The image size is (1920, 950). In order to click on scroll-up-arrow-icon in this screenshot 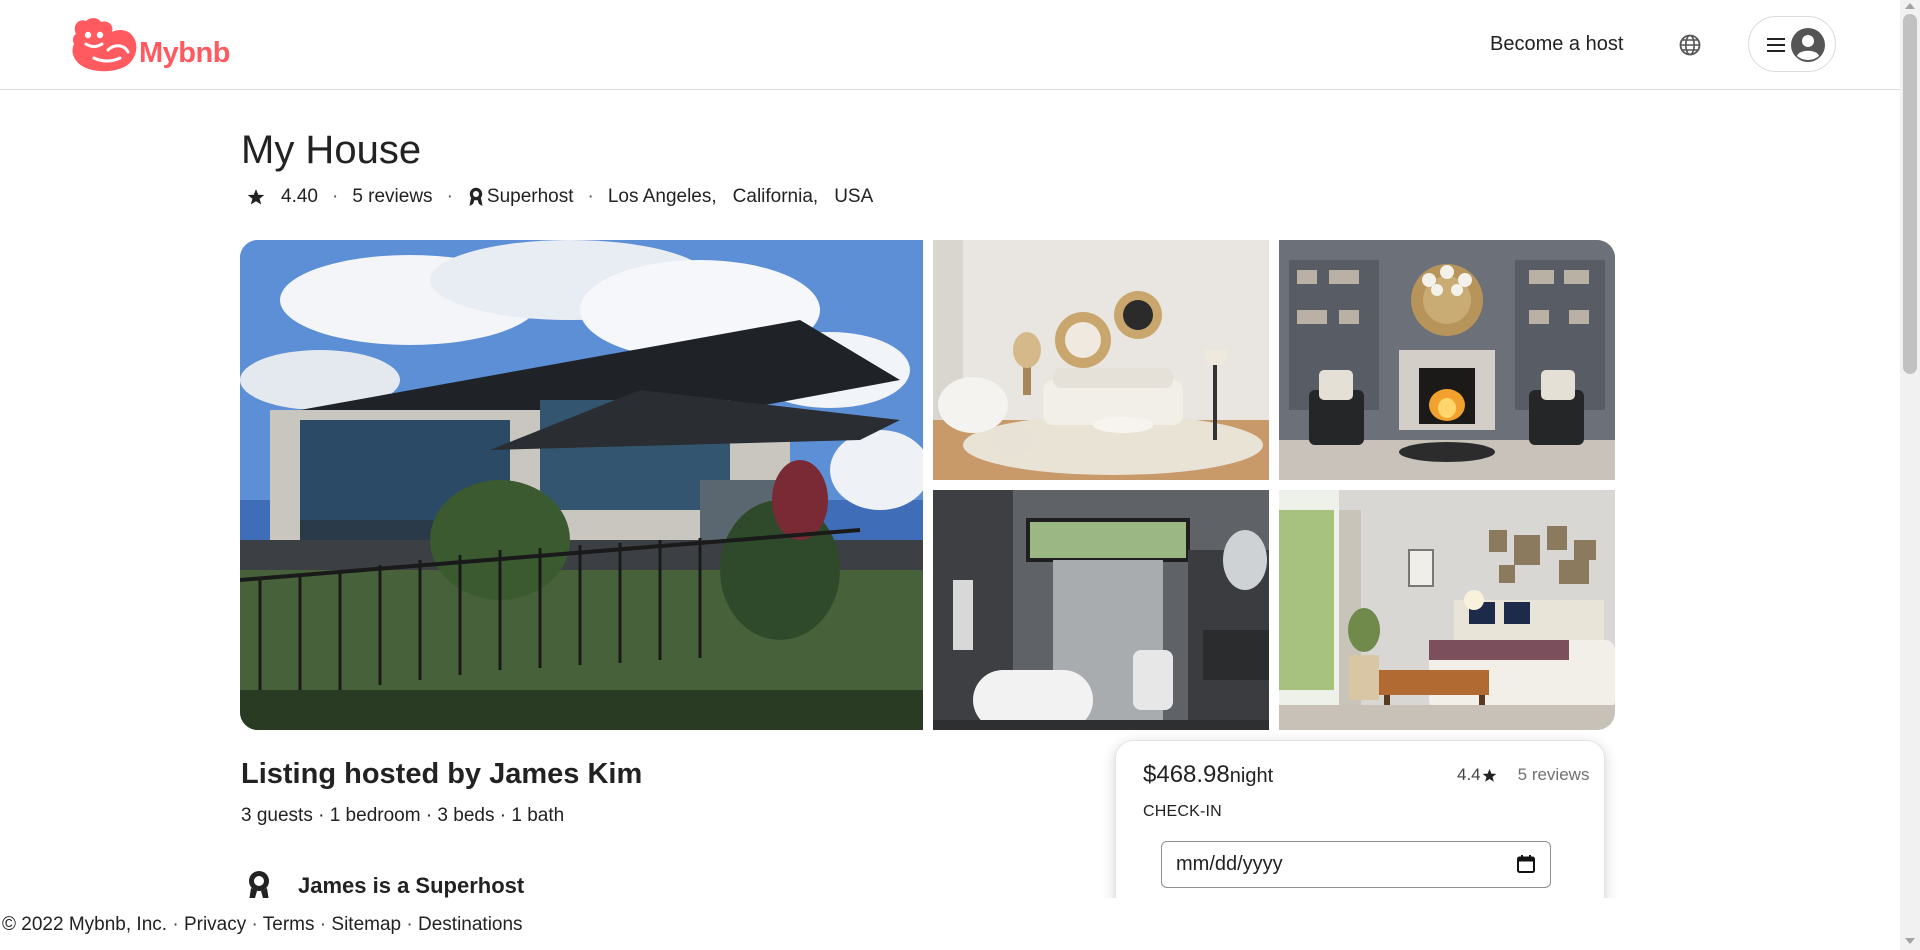, I will do `click(1910, 6)`.